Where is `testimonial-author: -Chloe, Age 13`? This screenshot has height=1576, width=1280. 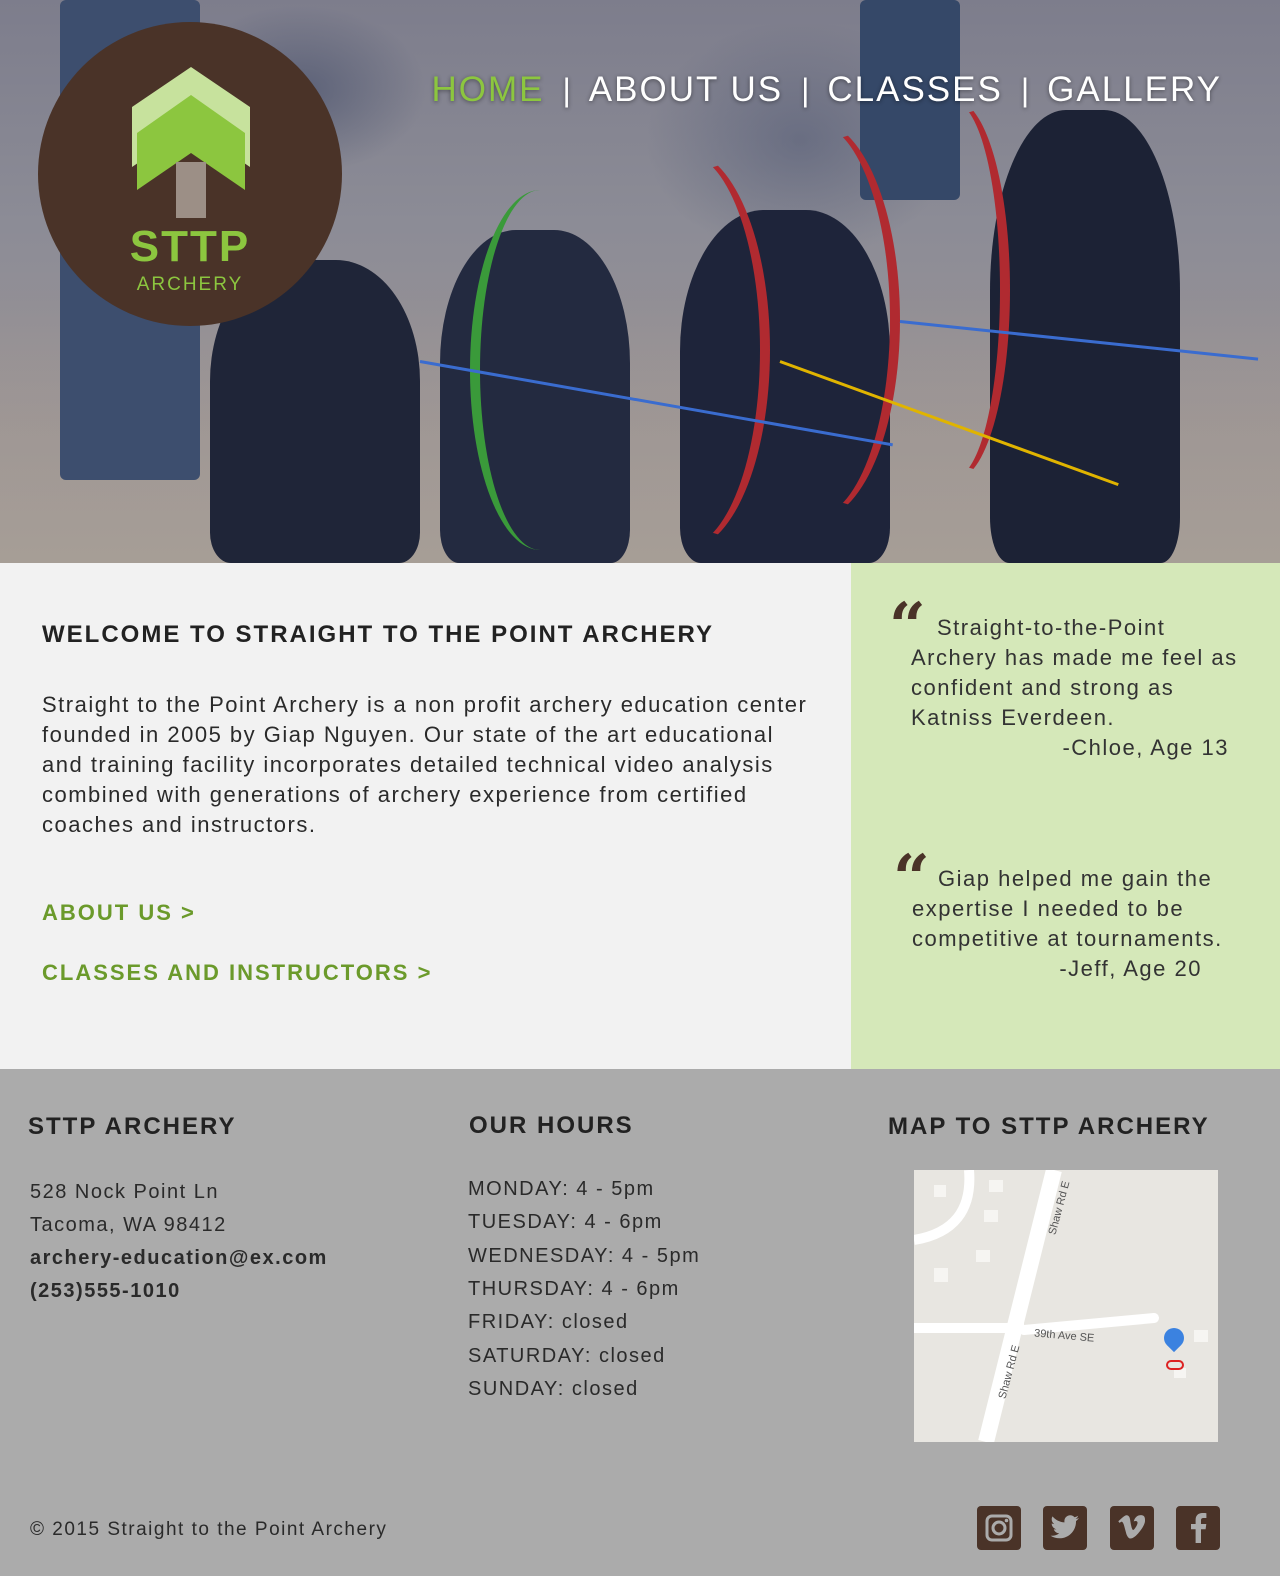 testimonial-author: -Chloe, Age 13 is located at coordinates (1145, 747).